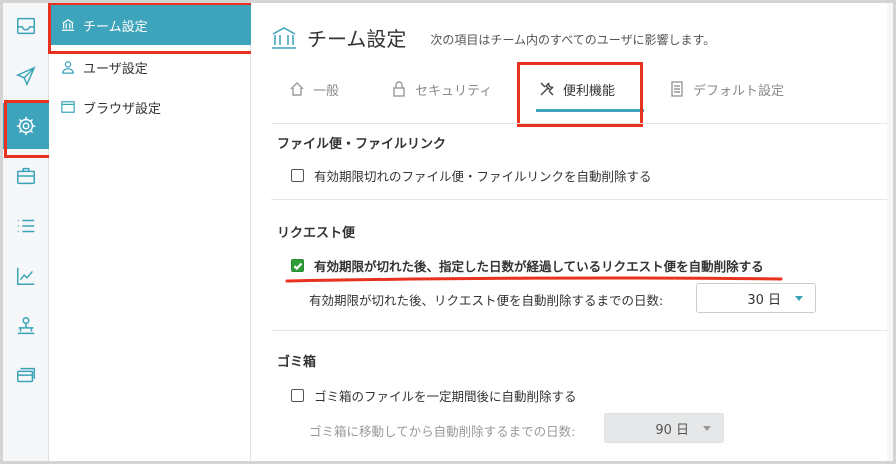 Image resolution: width=896 pixels, height=464 pixels. What do you see at coordinates (672, 430) in the screenshot?
I see `select-value: 90 日` at bounding box center [672, 430].